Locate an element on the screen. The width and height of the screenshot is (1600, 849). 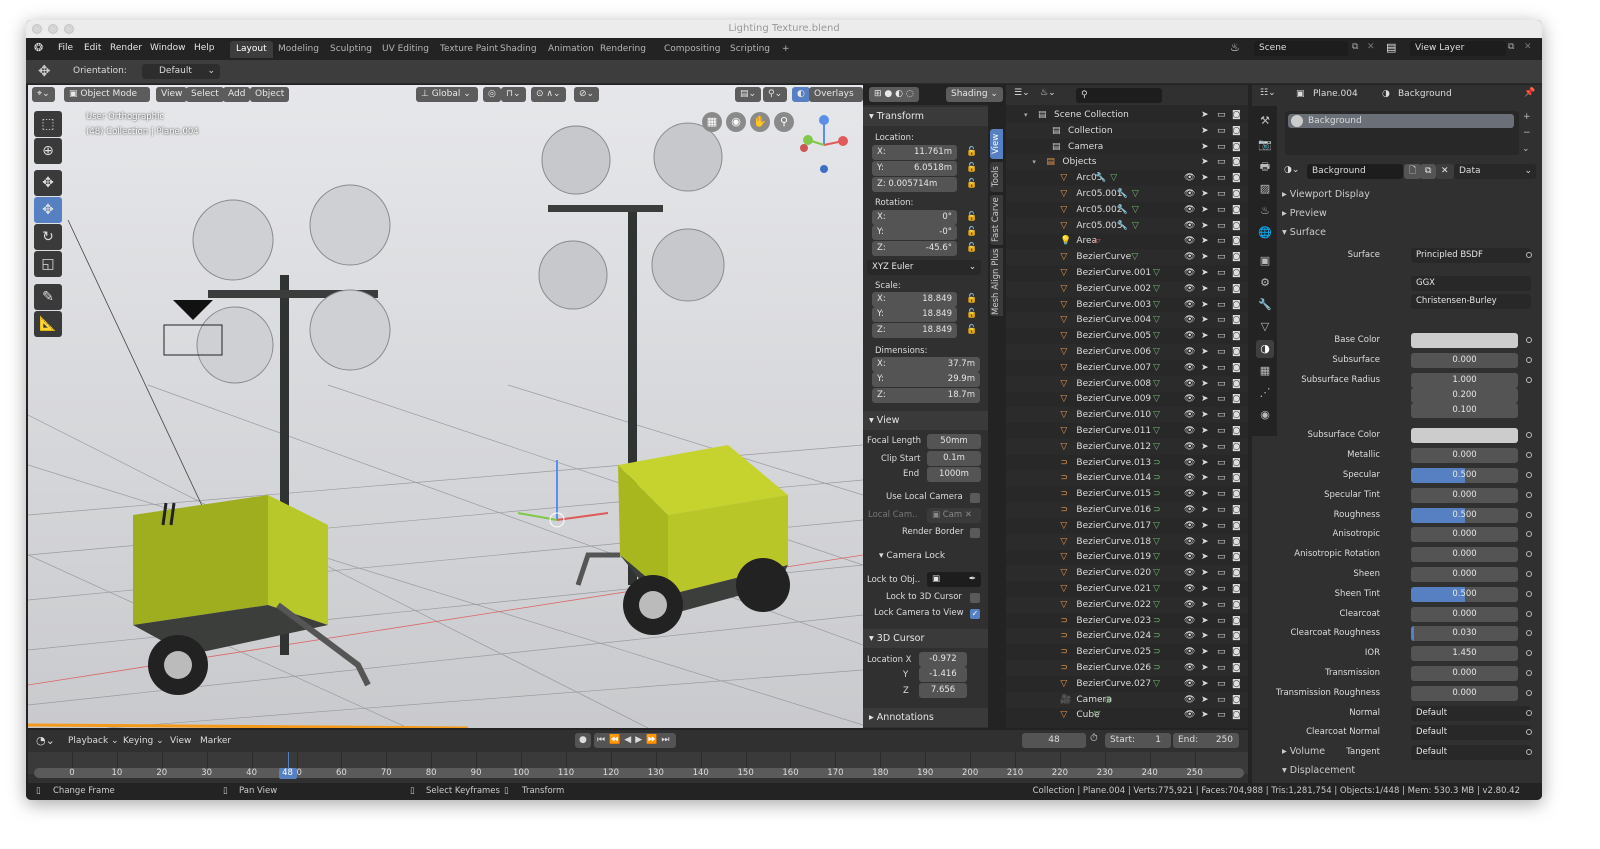
pivot-icon: ◎ is located at coordinates (492, 94).